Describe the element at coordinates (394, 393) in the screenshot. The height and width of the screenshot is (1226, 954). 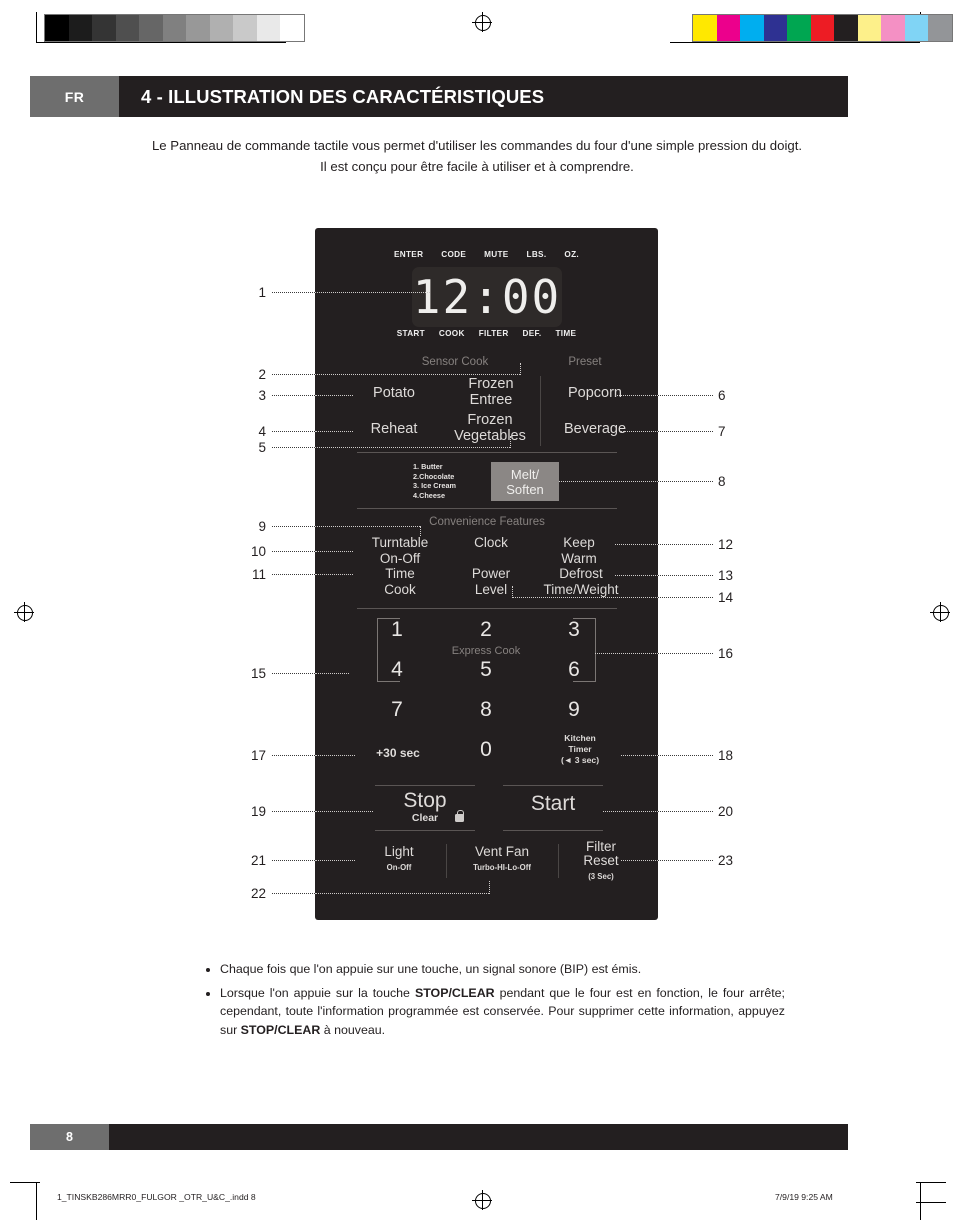
I see `button-potato: Potato` at that location.